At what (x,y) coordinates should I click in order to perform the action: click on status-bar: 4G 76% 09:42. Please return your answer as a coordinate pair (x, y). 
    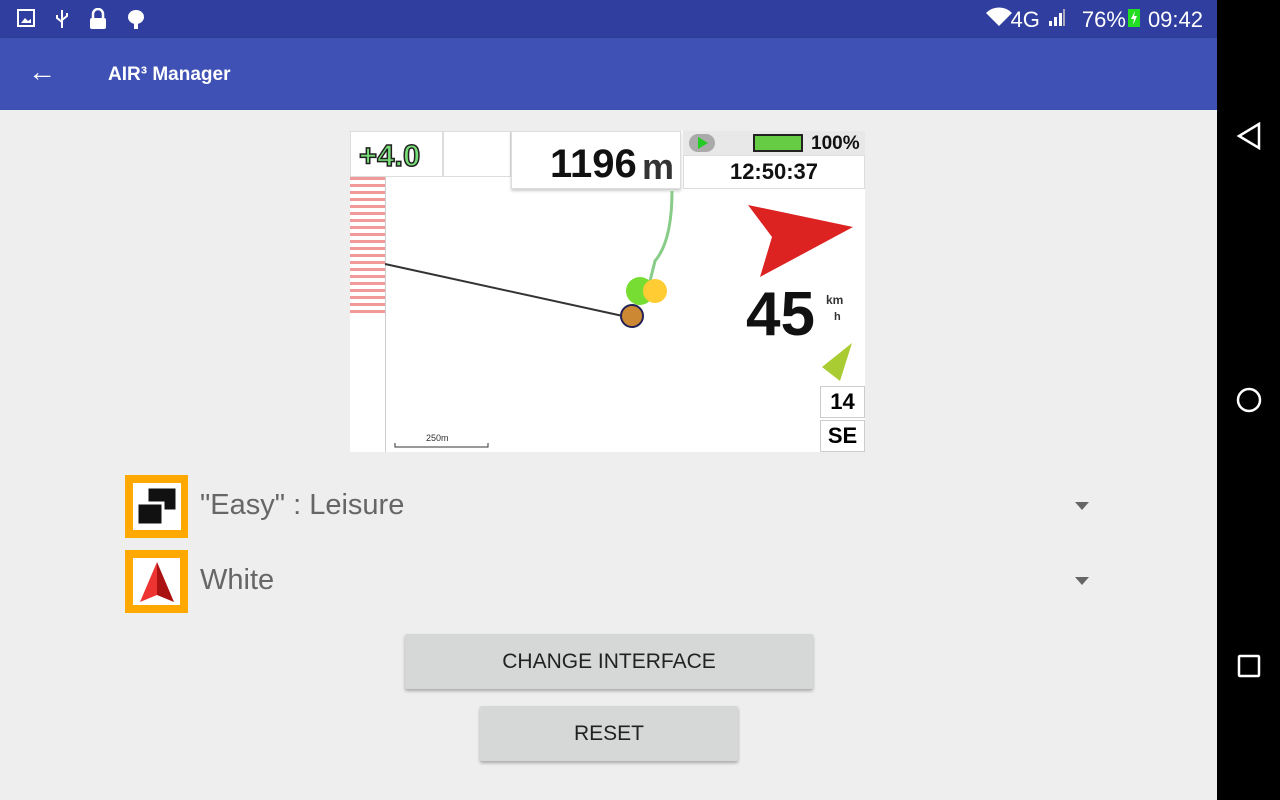
    Looking at the image, I should click on (608, 19).